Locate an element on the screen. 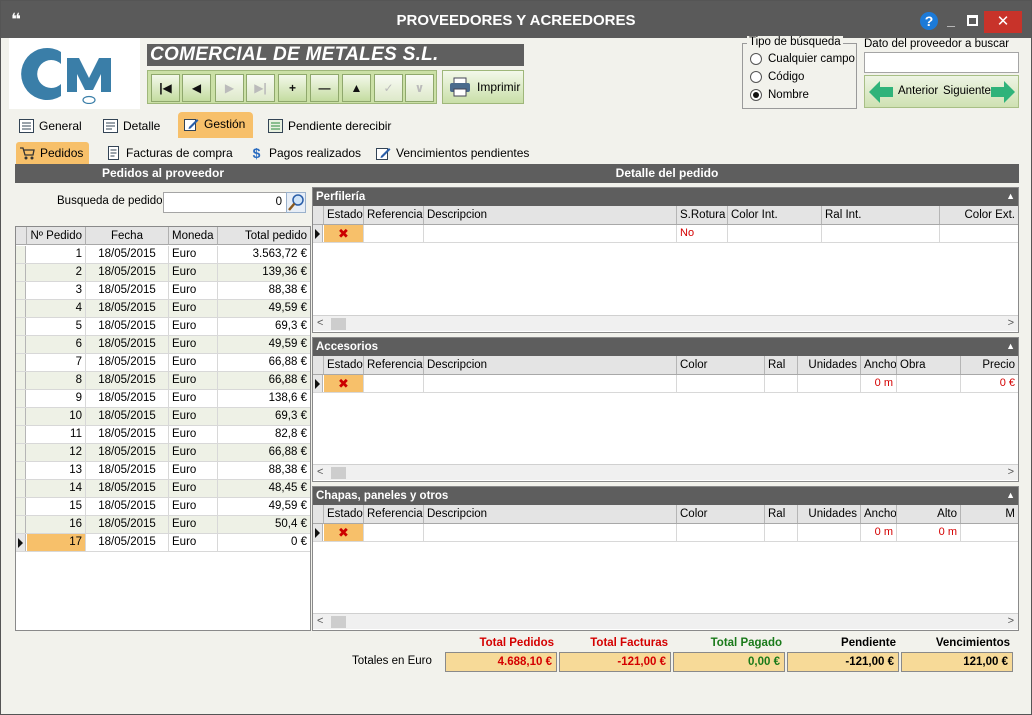 Image resolution: width=1032 pixels, height=715 pixels. column-header: Total pedido is located at coordinates (264, 236).